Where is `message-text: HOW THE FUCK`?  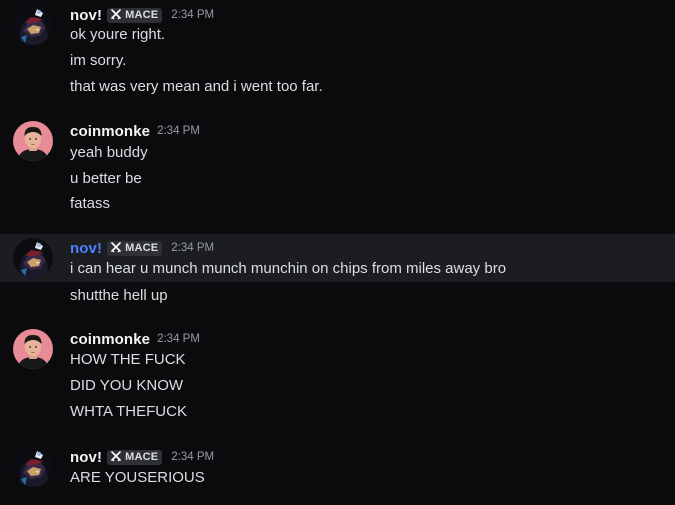 message-text: HOW THE FUCK is located at coordinates (128, 359).